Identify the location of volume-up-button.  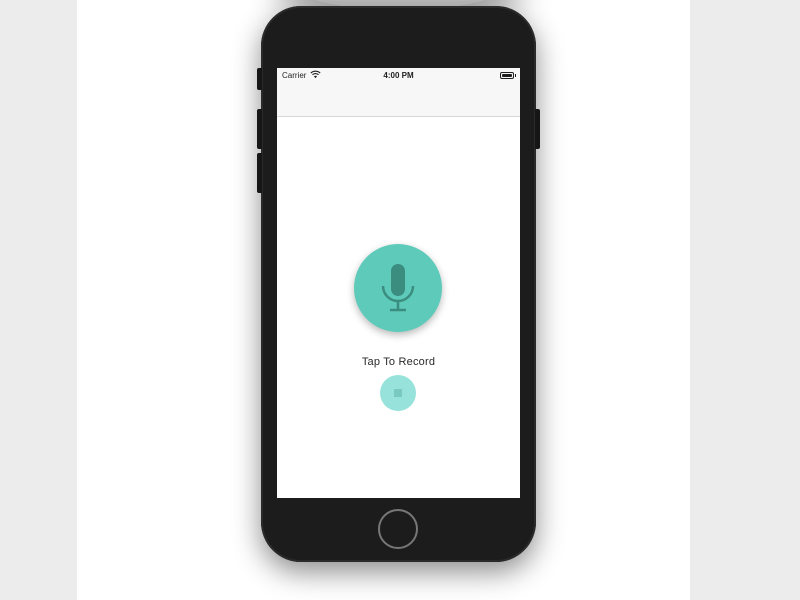
(259, 129).